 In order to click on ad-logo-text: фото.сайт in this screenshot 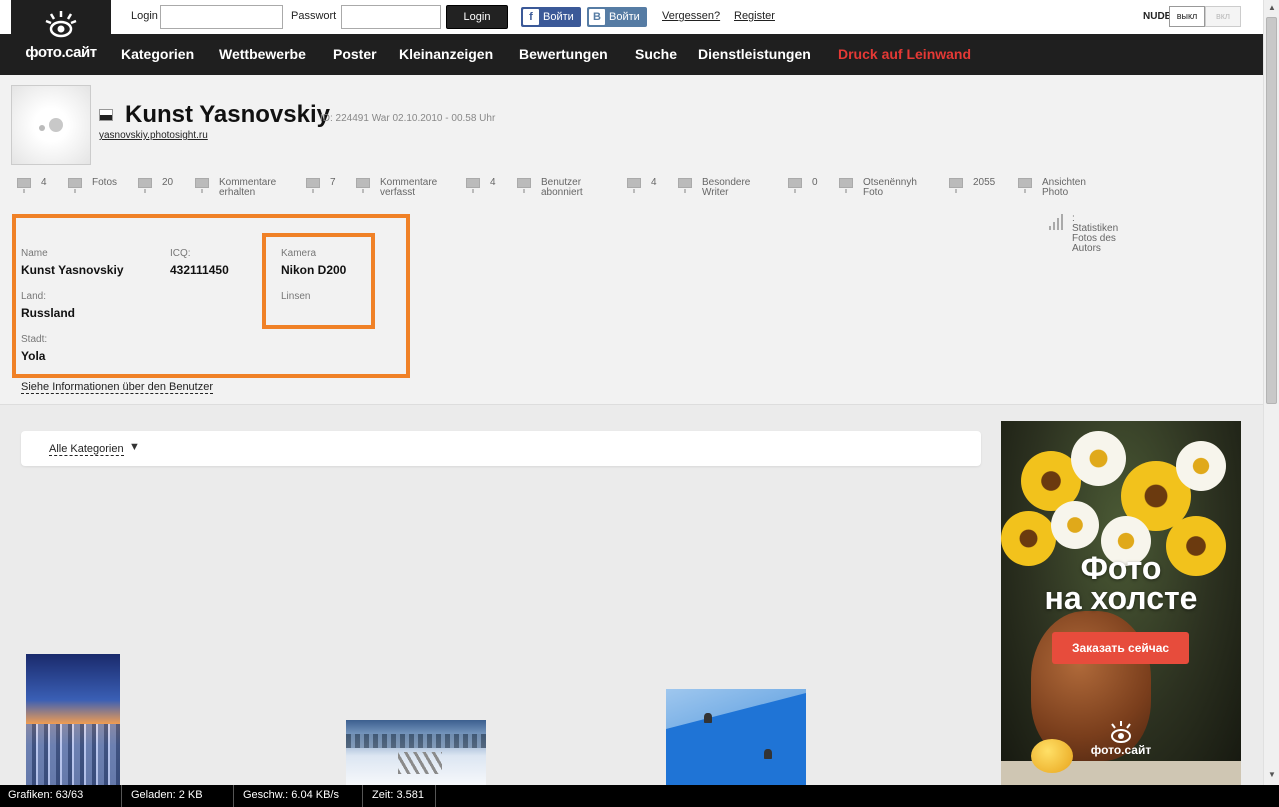, I will do `click(1121, 750)`.